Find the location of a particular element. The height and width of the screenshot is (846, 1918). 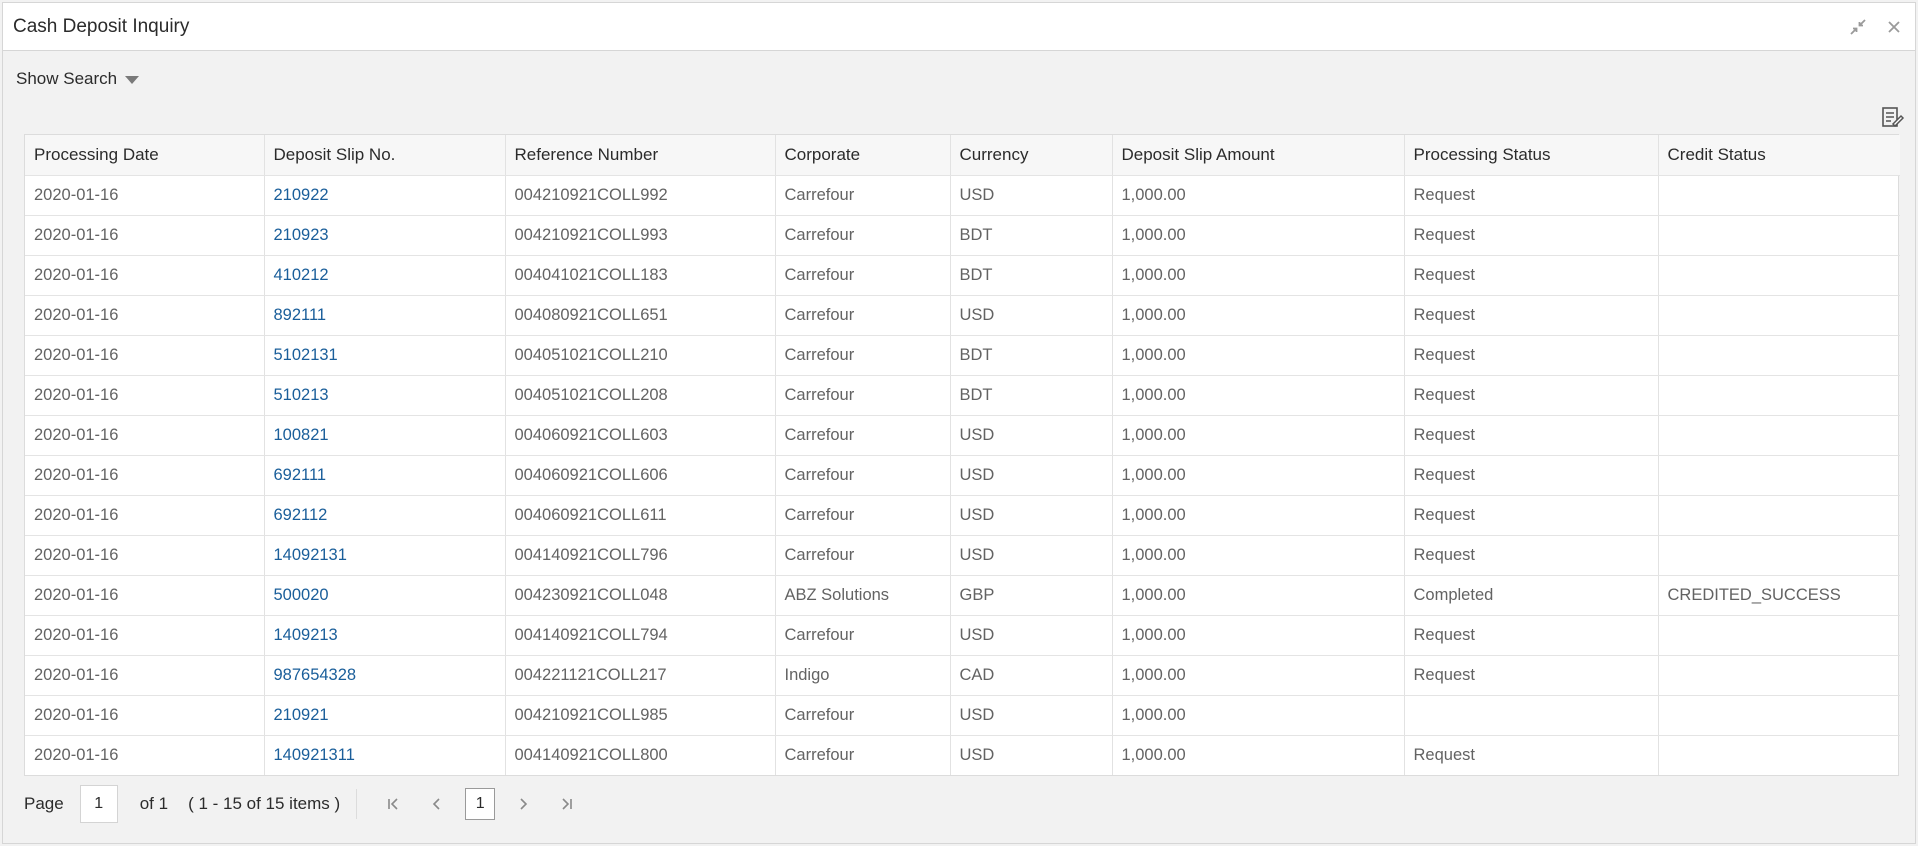

close-icon is located at coordinates (1894, 27).